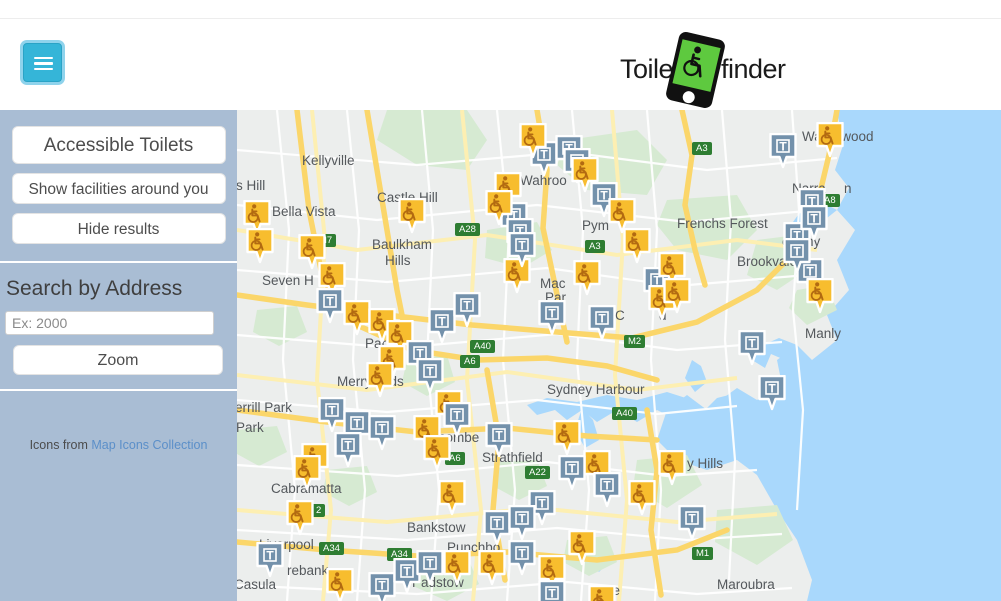  I want to click on smartphone-wheelchair-icon, so click(695, 70).